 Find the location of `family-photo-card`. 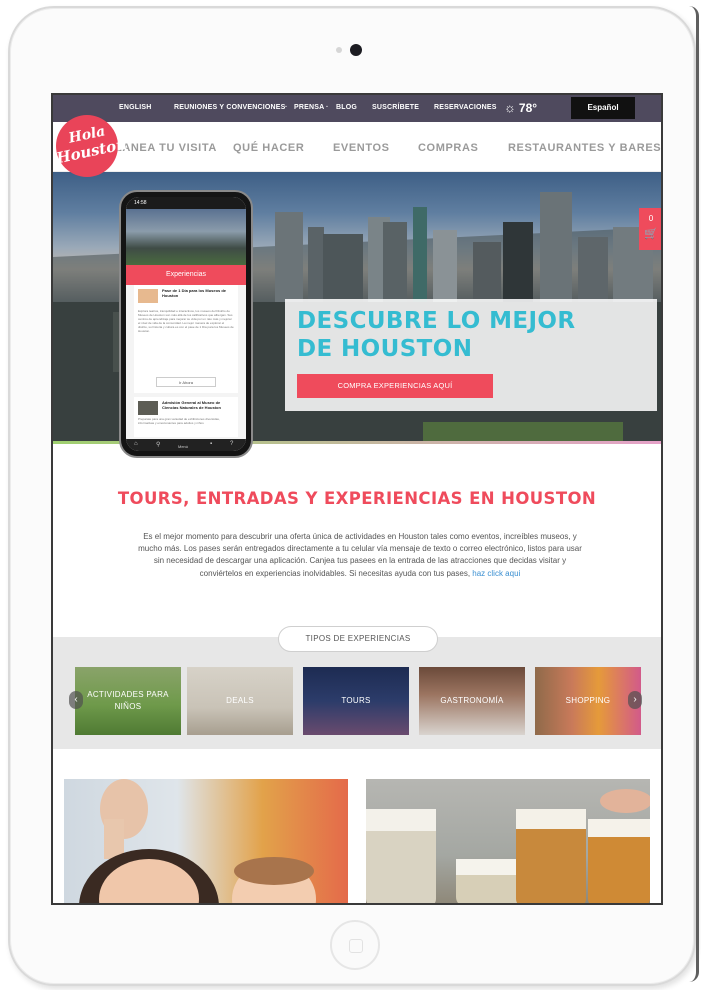

family-photo-card is located at coordinates (206, 841).